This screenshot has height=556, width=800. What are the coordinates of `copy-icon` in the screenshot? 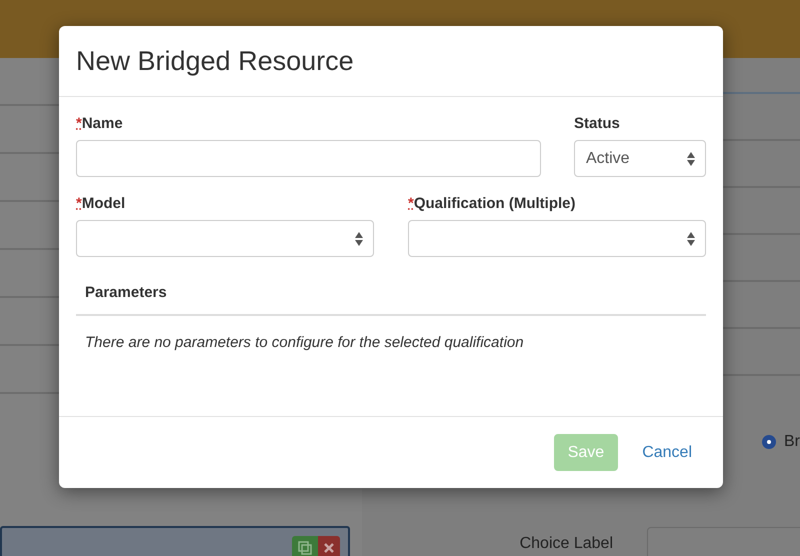 It's located at (305, 548).